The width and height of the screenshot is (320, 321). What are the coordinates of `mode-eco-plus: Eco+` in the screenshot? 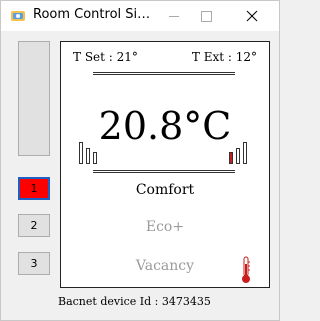 It's located at (165, 227).